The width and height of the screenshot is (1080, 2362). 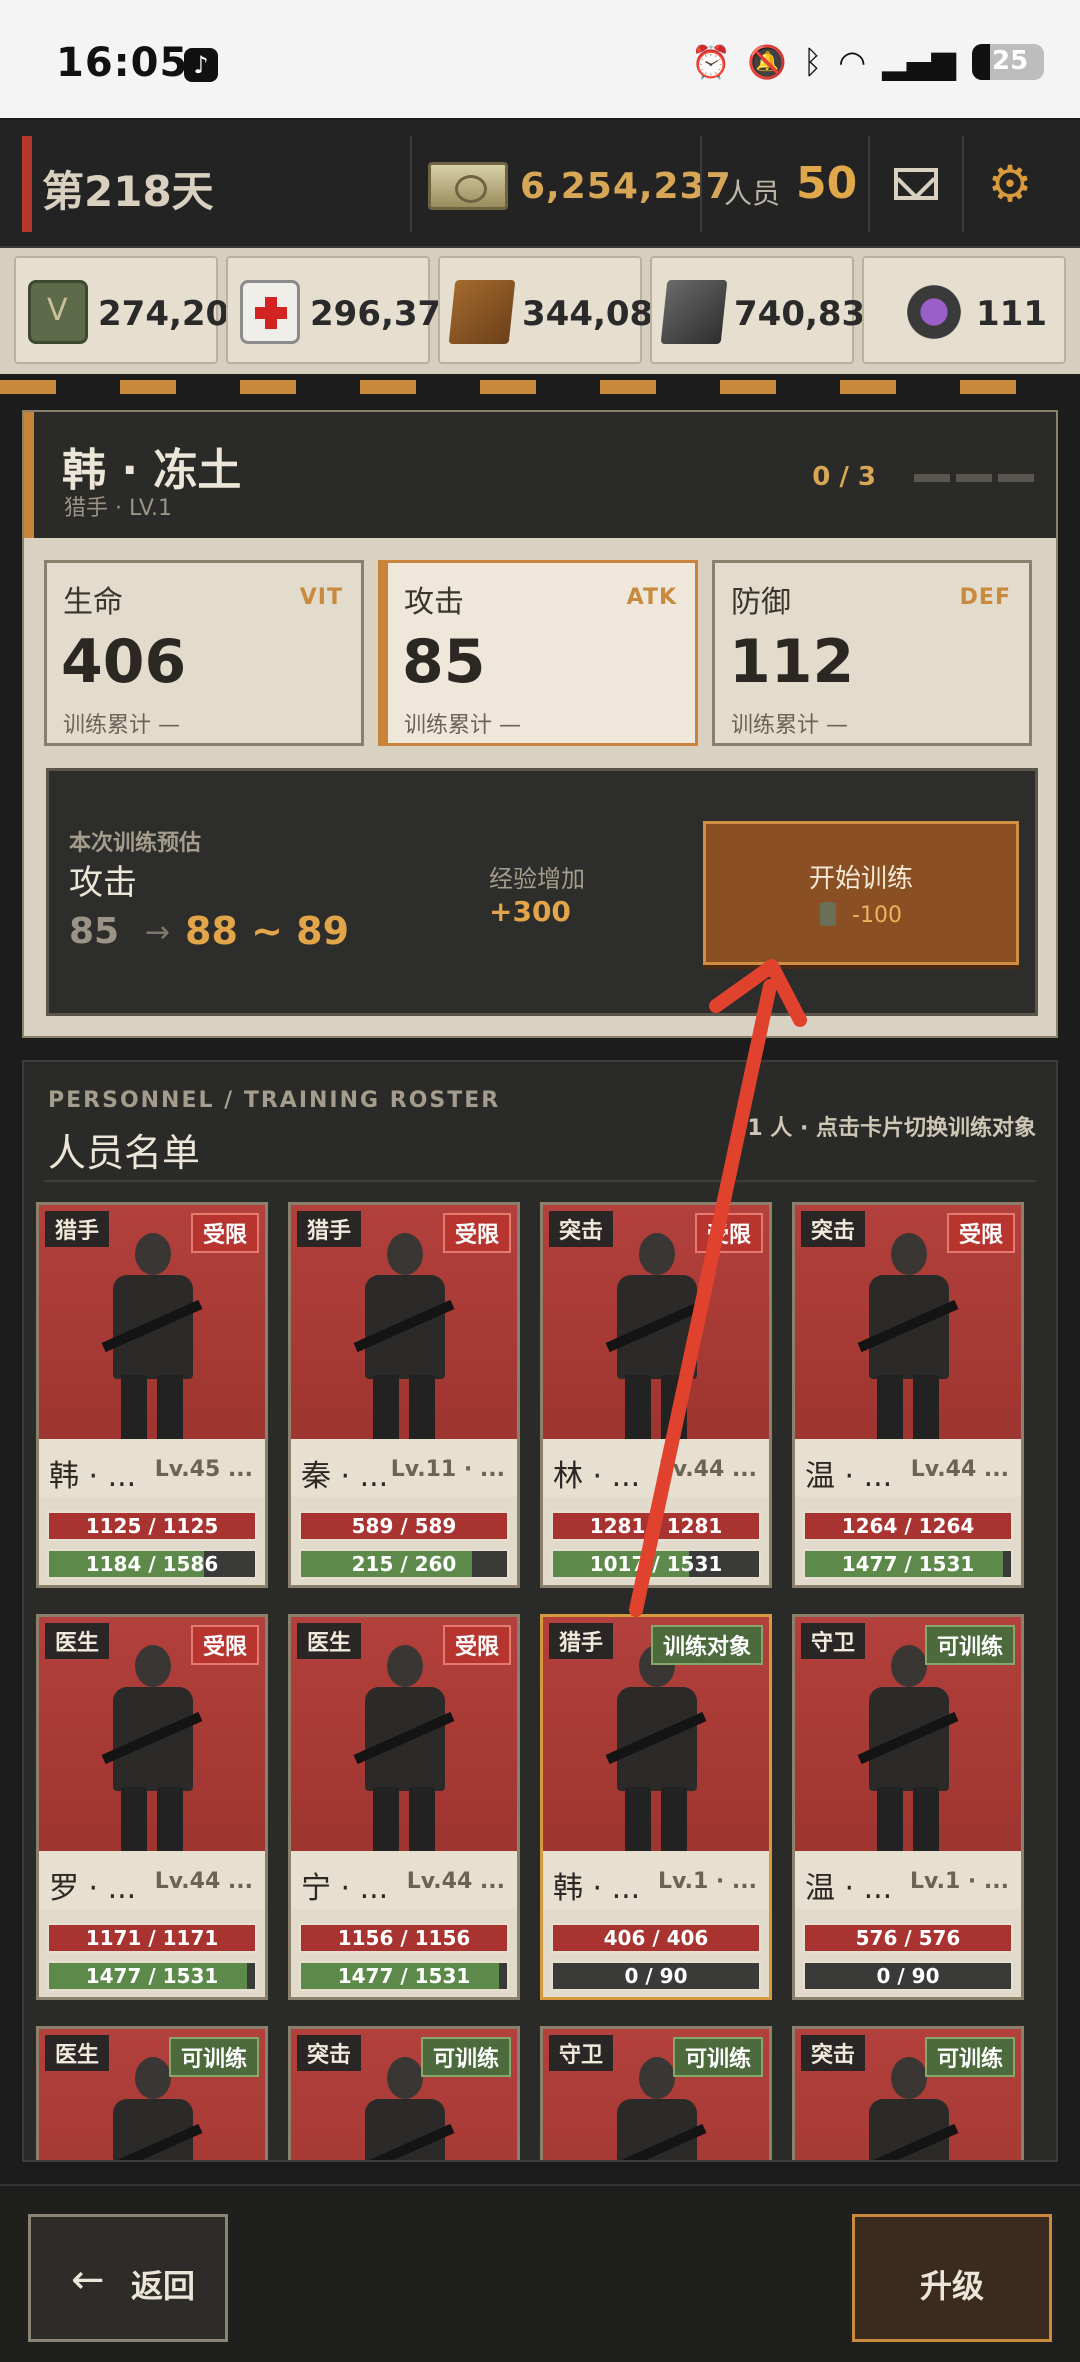 I want to click on resource-medicine: 296,374, so click(x=345, y=310).